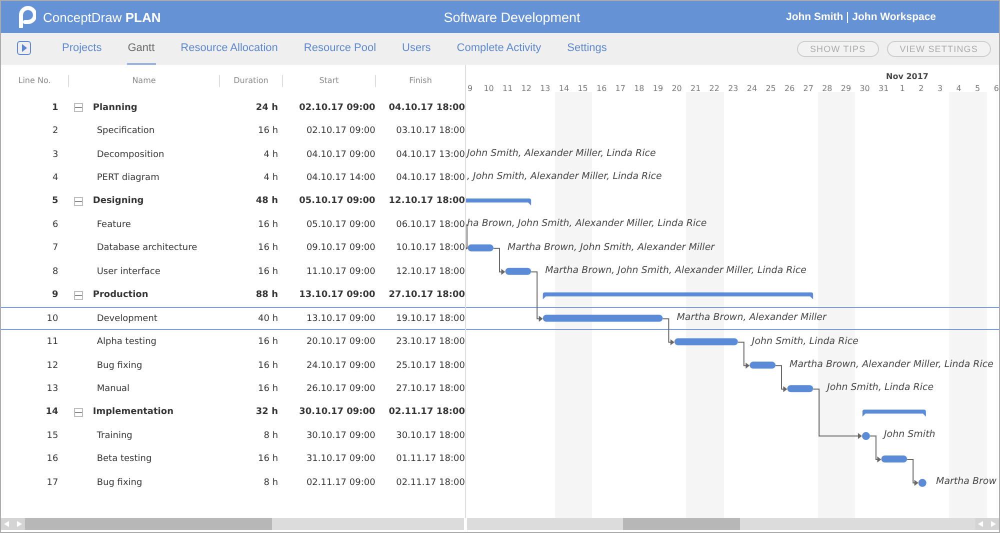 The image size is (1000, 533). I want to click on finish-cell-text: 27.10.17 18:00, so click(430, 389).